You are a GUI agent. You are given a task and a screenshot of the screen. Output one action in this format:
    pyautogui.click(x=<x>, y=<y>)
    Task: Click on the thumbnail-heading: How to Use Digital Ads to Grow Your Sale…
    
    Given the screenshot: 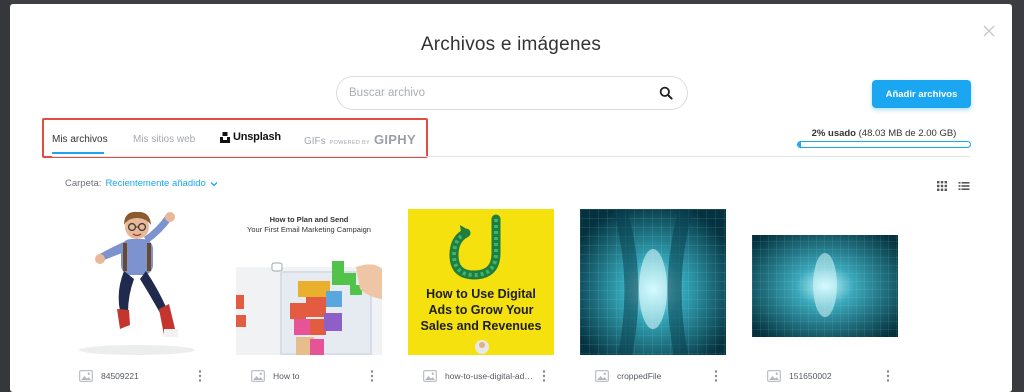 What is the action you would take?
    pyautogui.click(x=481, y=310)
    